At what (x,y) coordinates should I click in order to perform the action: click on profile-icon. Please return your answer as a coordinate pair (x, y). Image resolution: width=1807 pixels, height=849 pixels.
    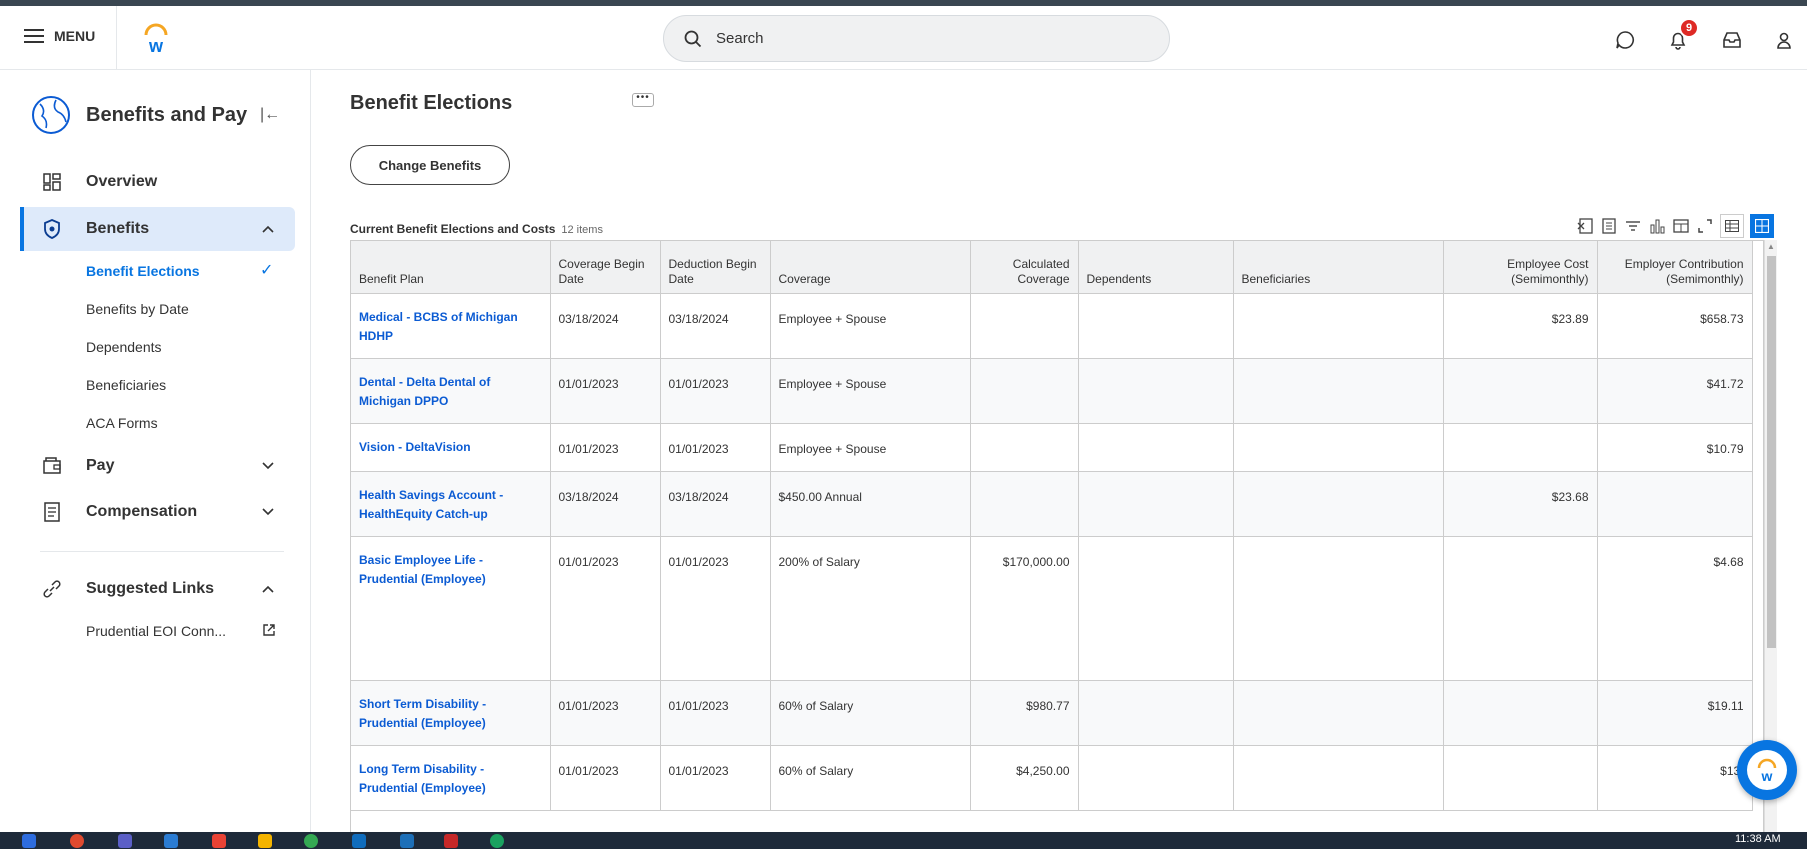
    Looking at the image, I should click on (1784, 40).